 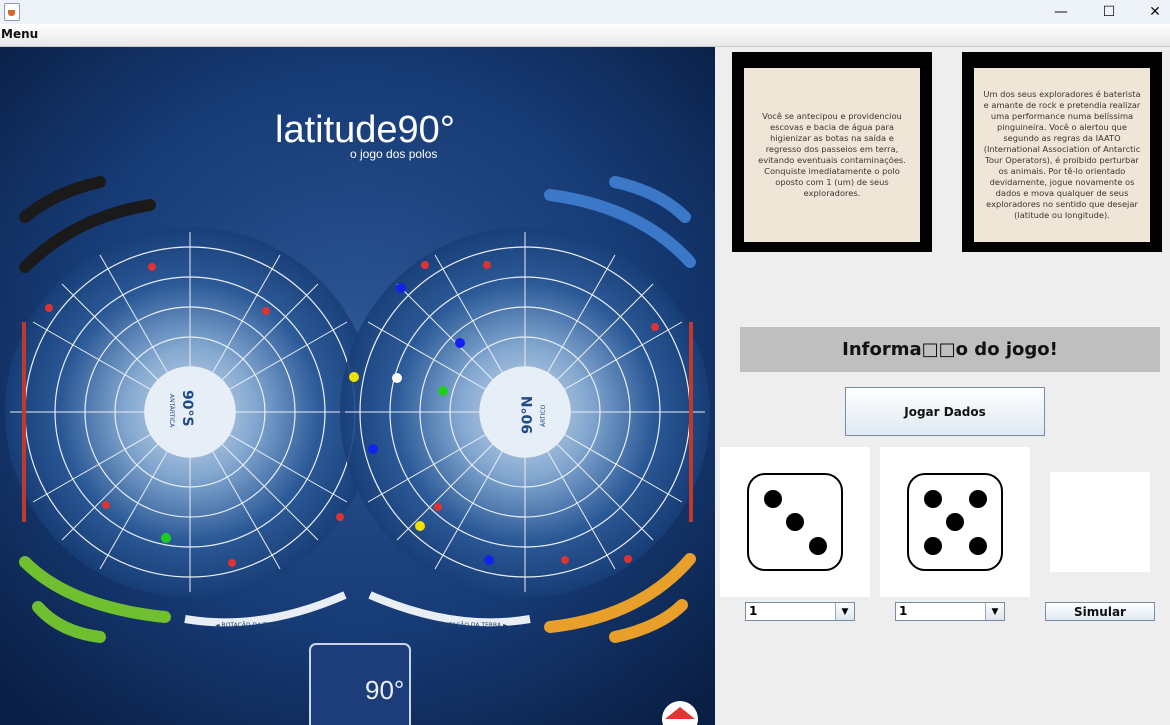 What do you see at coordinates (474, 625) in the screenshot?
I see `rotation-label-right: ROTAÇÃO DA TERRA ►` at bounding box center [474, 625].